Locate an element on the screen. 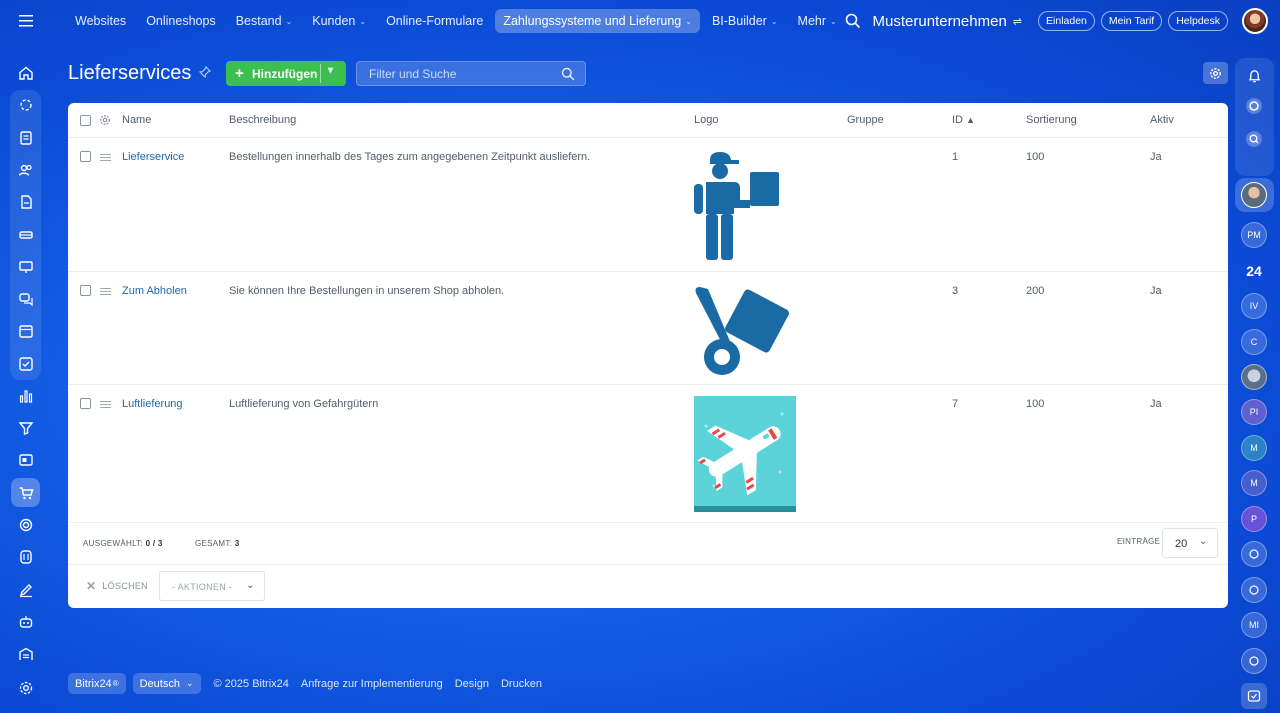 This screenshot has height=713, width=1280. chat-avatar-photo is located at coordinates (1254, 377).